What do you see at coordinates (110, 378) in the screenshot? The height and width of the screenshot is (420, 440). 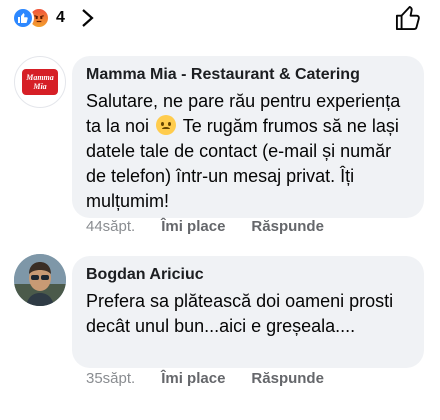 I see `comment-timestamp: 35săpt.` at bounding box center [110, 378].